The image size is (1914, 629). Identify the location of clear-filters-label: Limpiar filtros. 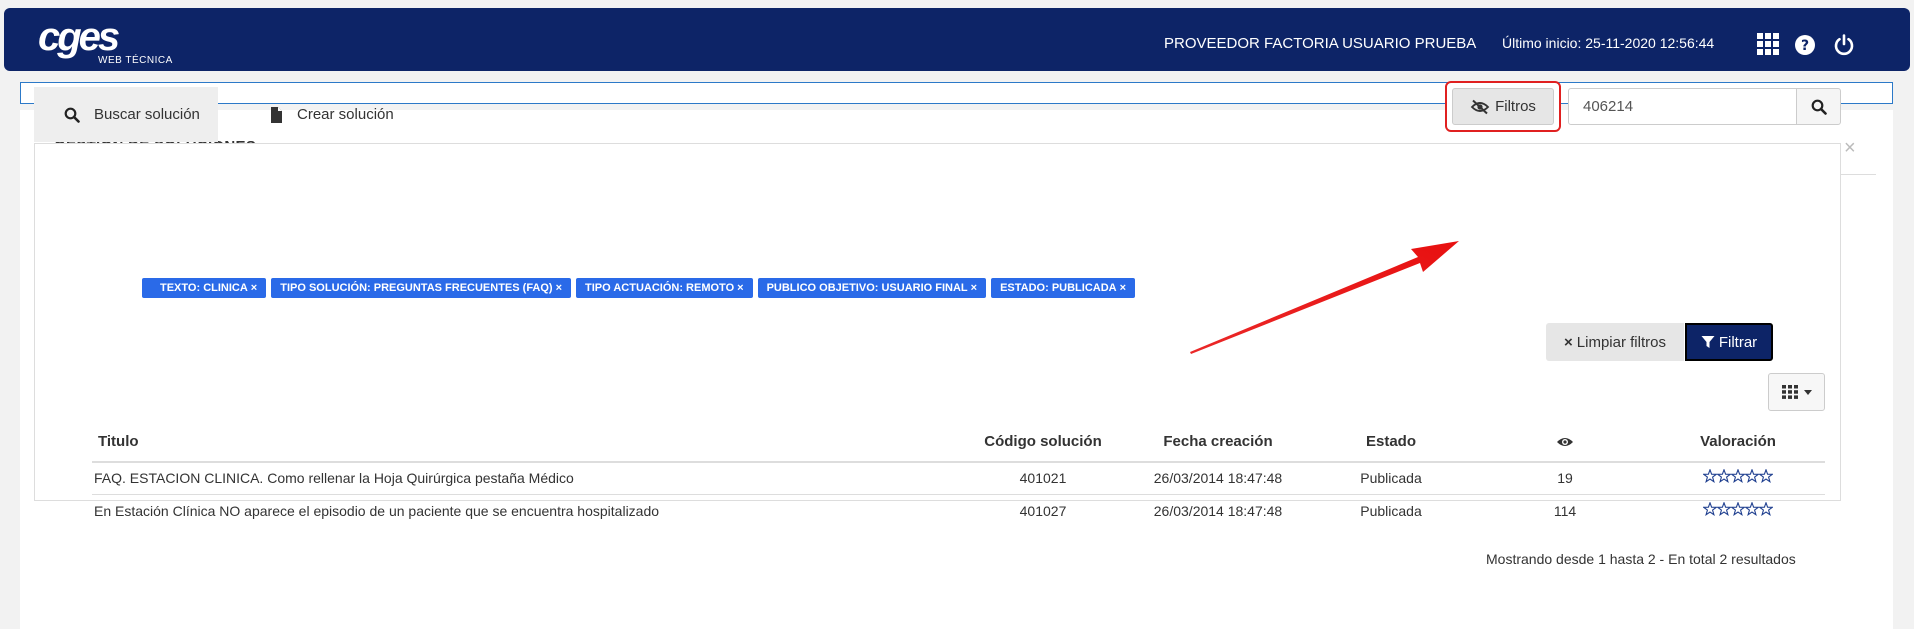
(1621, 342).